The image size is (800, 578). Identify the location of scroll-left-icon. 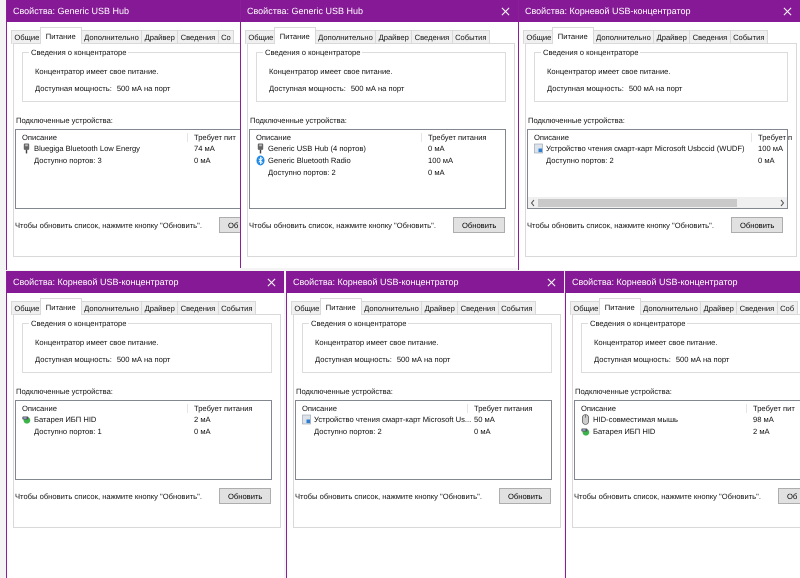
(533, 202).